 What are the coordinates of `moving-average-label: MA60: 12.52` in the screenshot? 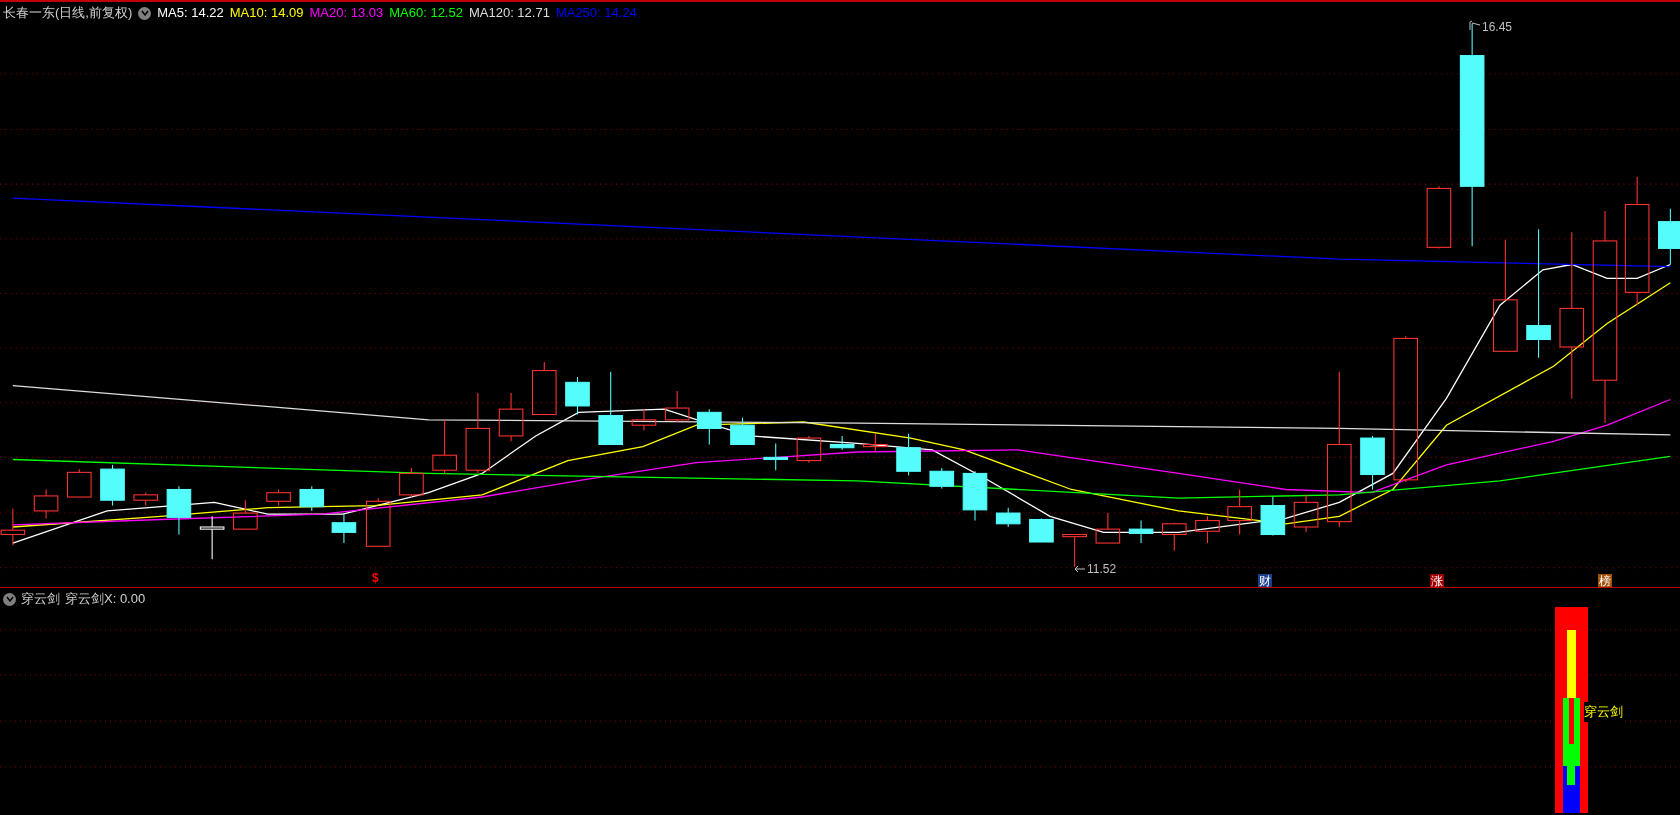 It's located at (426, 13).